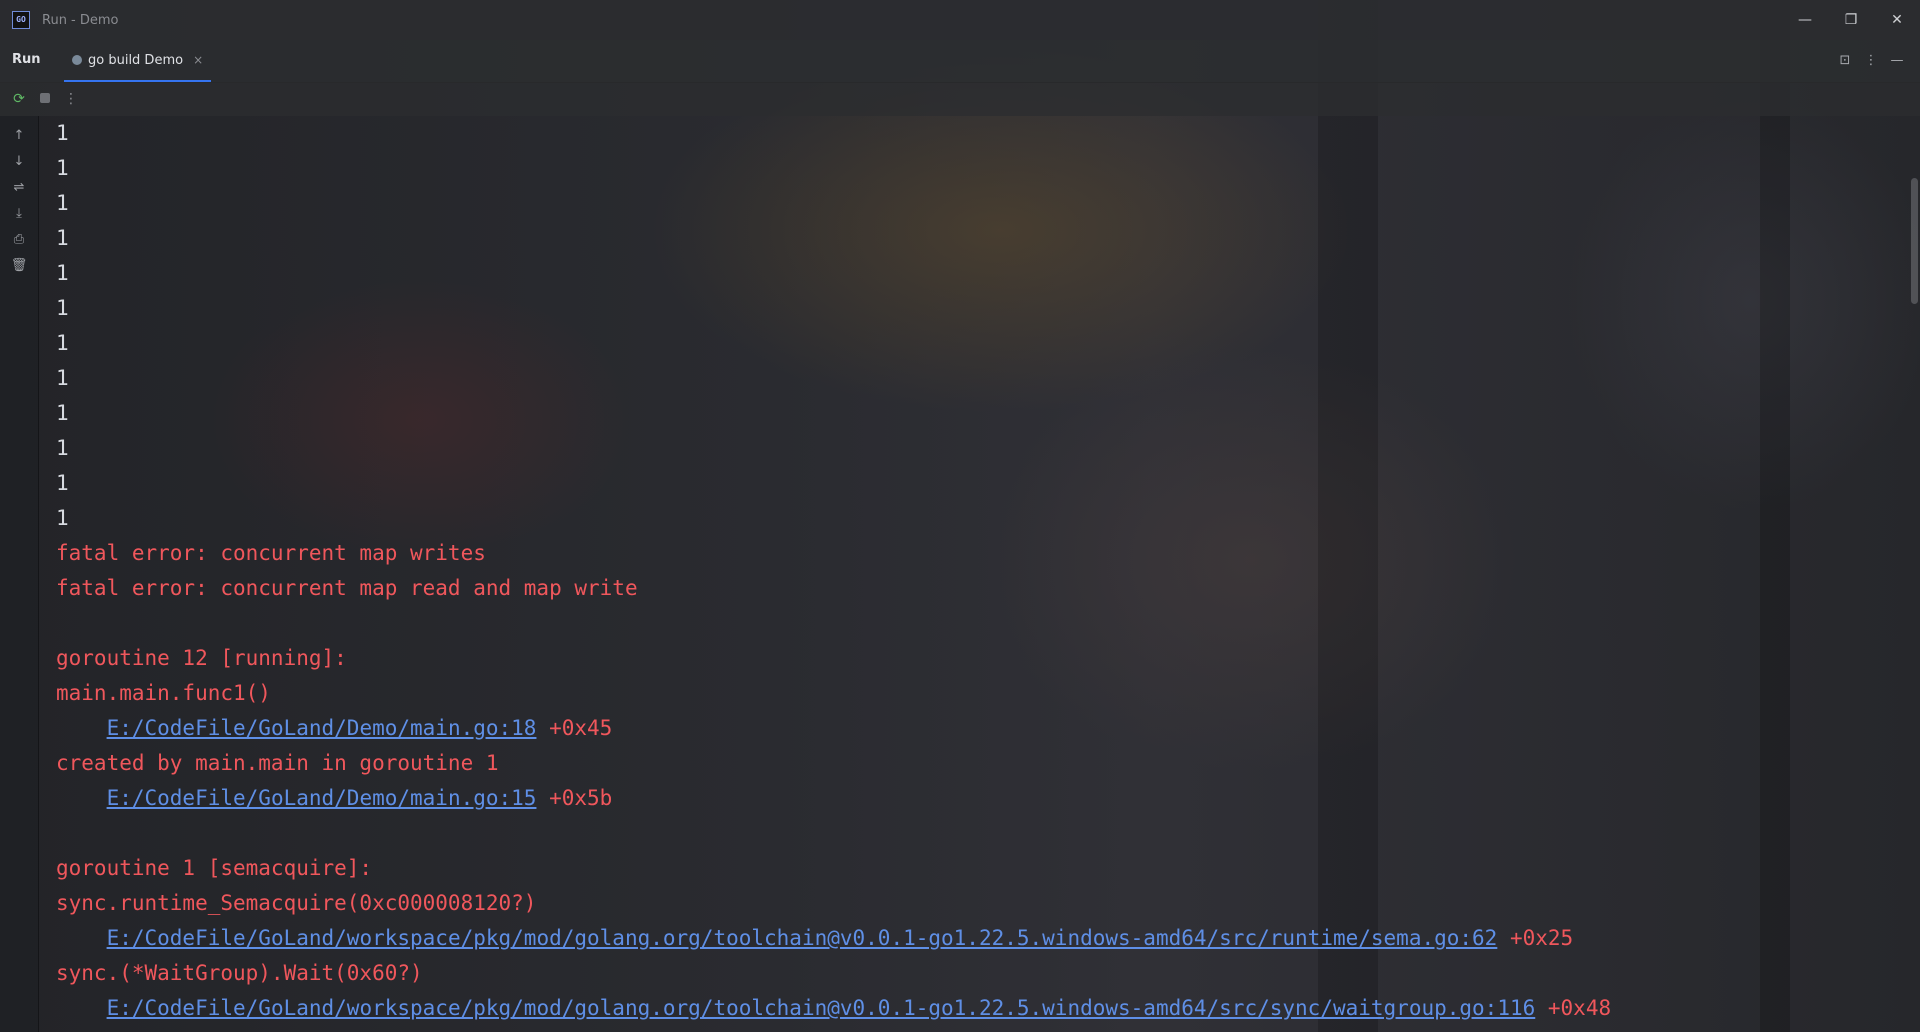 The image size is (1920, 1032). I want to click on window-controls: — ❐ ✕, so click(1851, 20).